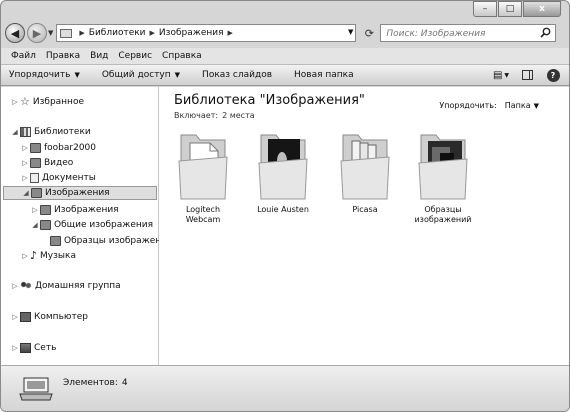 The width and height of the screenshot is (570, 412). I want to click on menu-tools: Сервис, so click(135, 56).